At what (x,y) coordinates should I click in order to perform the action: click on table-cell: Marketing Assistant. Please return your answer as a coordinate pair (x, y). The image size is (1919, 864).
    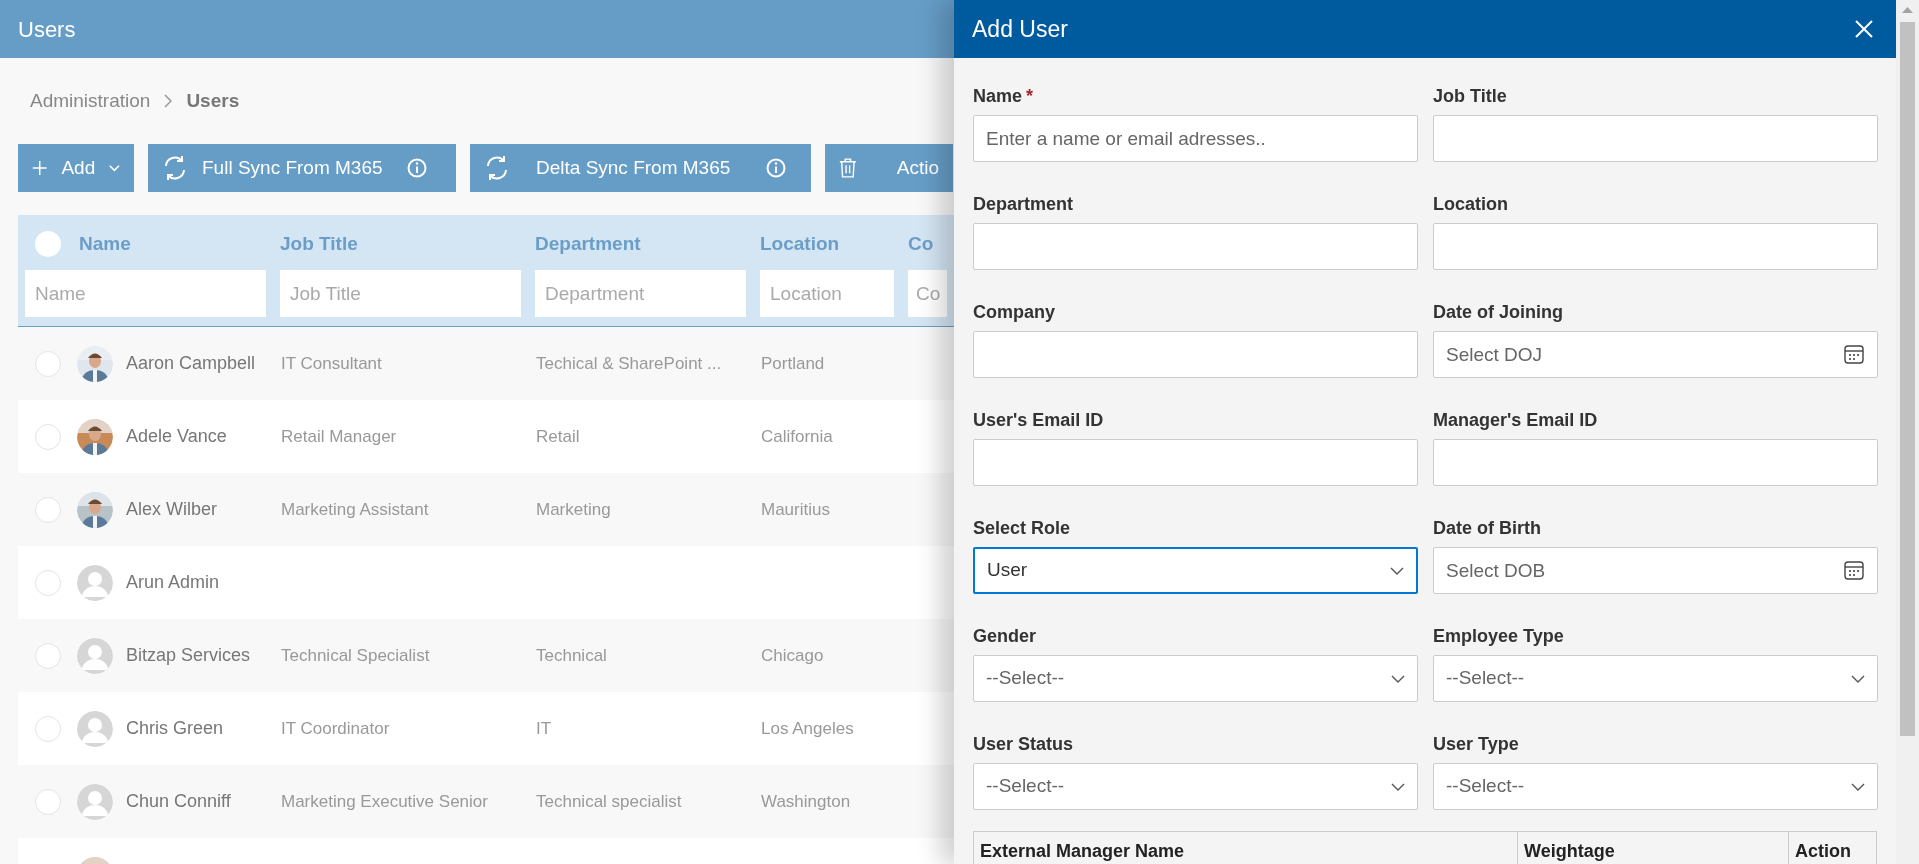
    Looking at the image, I should click on (355, 509).